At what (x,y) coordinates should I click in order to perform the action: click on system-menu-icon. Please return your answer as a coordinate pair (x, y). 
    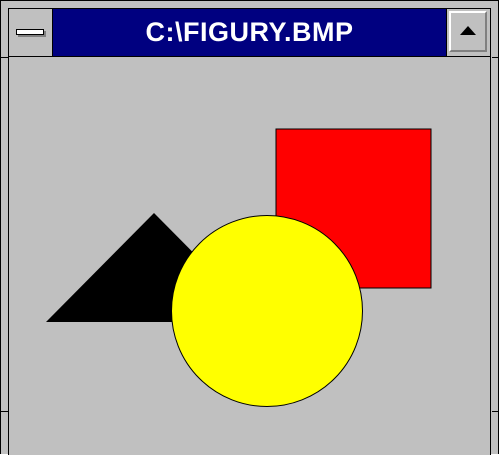
    Looking at the image, I should click on (30, 32).